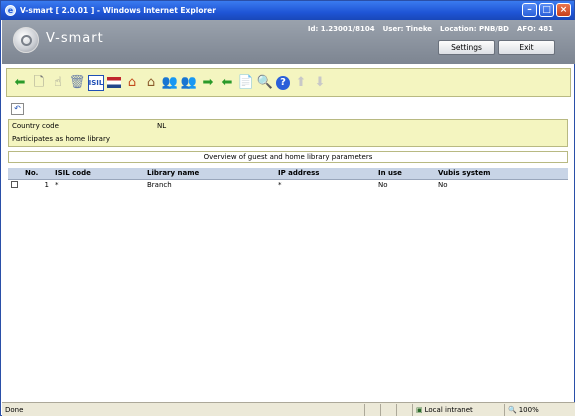 This screenshot has width=575, height=416. What do you see at coordinates (265, 83) in the screenshot?
I see `document-search-icon: 🔍` at bounding box center [265, 83].